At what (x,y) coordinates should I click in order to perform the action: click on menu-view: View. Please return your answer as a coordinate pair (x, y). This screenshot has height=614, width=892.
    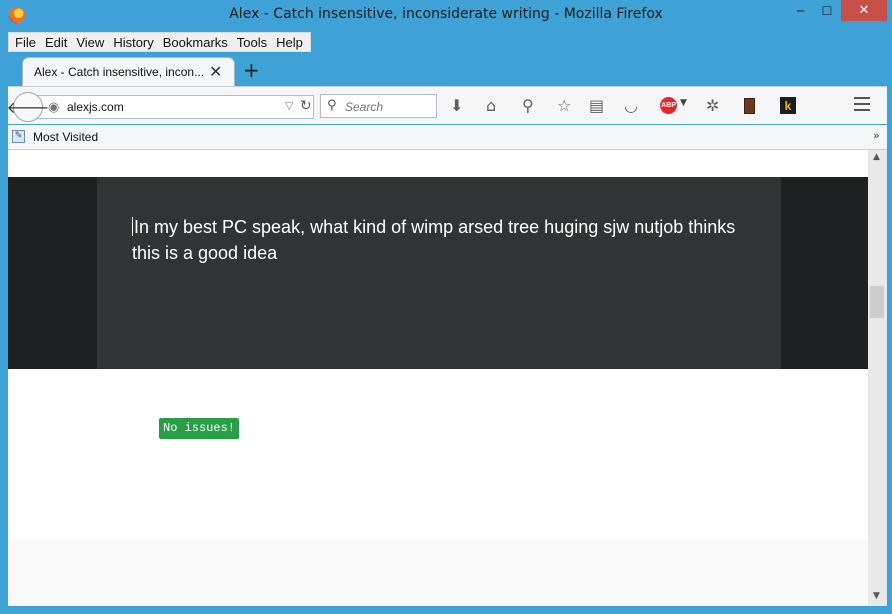
    Looking at the image, I should click on (90, 42).